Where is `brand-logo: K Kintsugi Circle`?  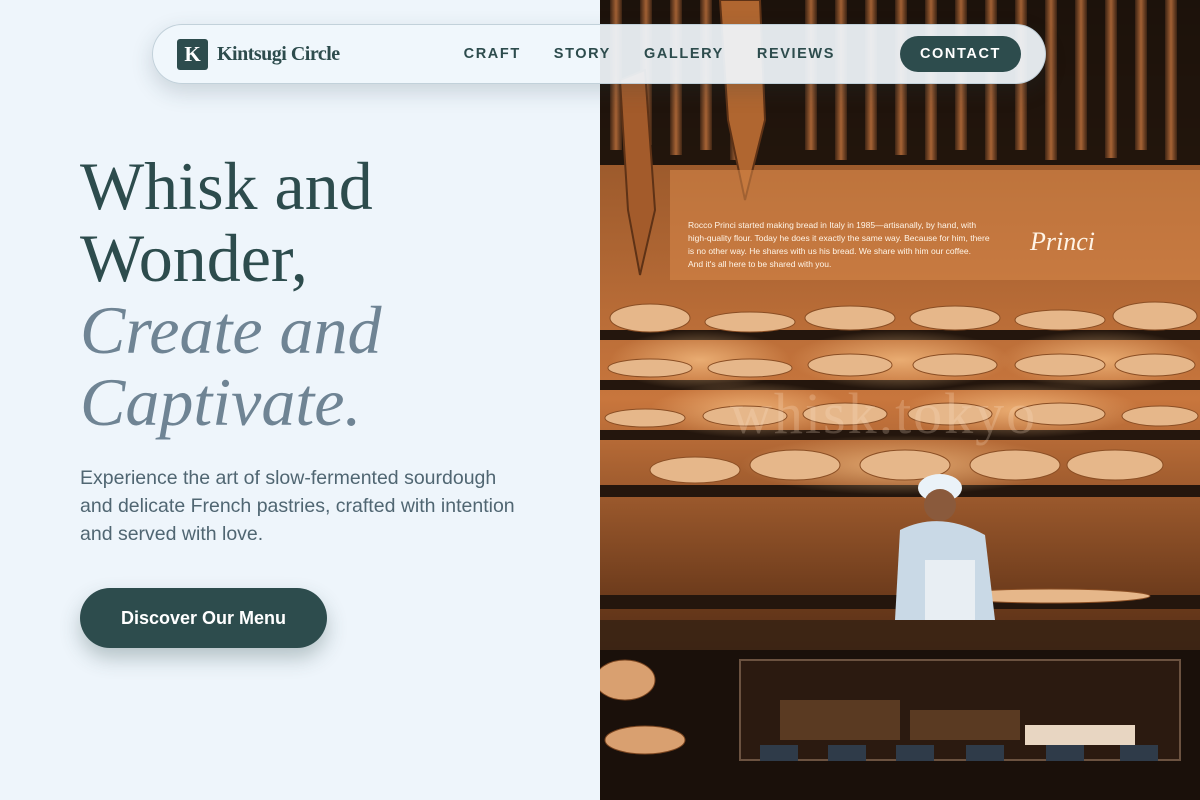
brand-logo: K Kintsugi Circle is located at coordinates (258, 54).